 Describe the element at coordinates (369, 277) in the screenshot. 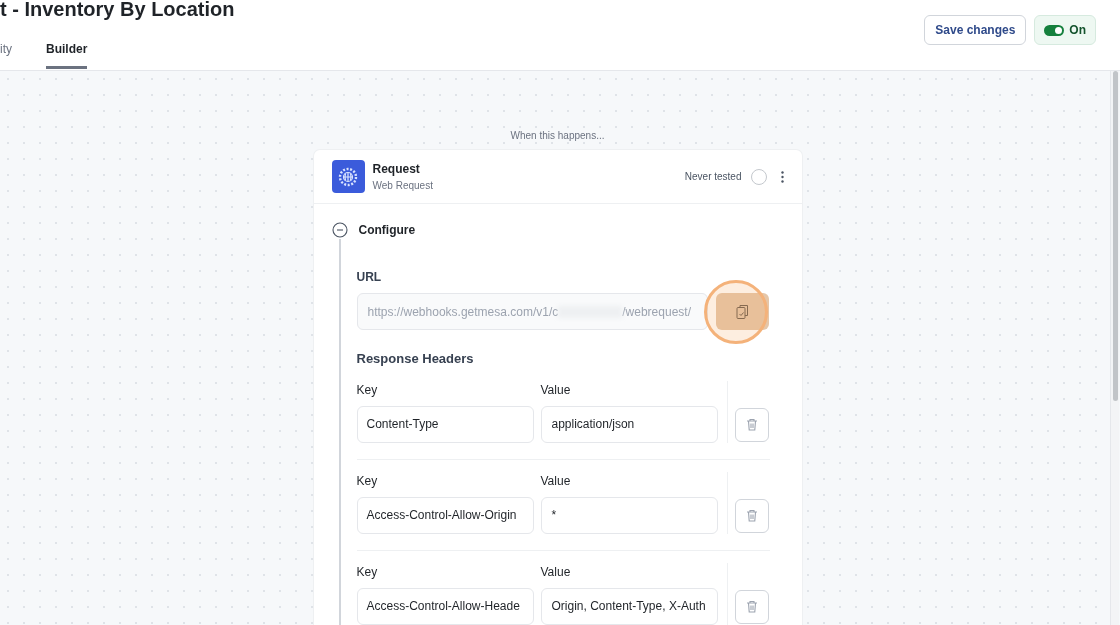

I see `field-label: URL` at that location.